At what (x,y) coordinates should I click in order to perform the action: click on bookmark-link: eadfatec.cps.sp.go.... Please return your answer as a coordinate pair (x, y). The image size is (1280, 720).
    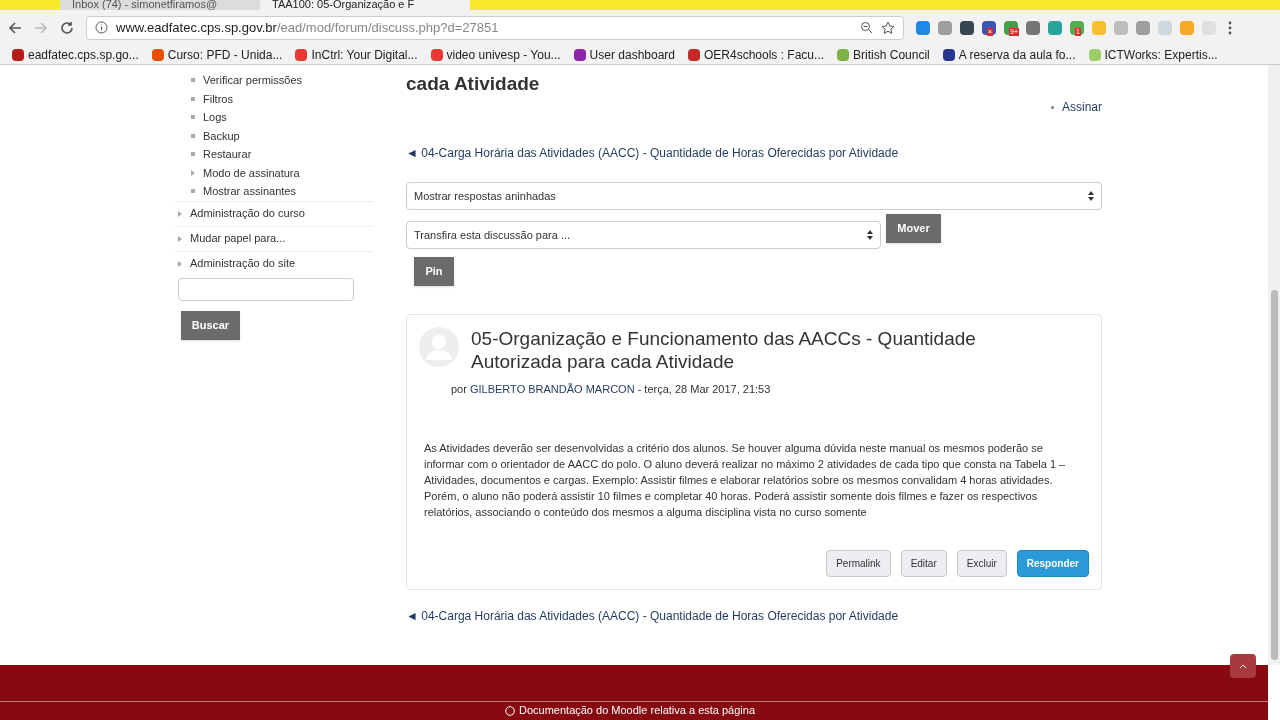
    Looking at the image, I should click on (83, 54).